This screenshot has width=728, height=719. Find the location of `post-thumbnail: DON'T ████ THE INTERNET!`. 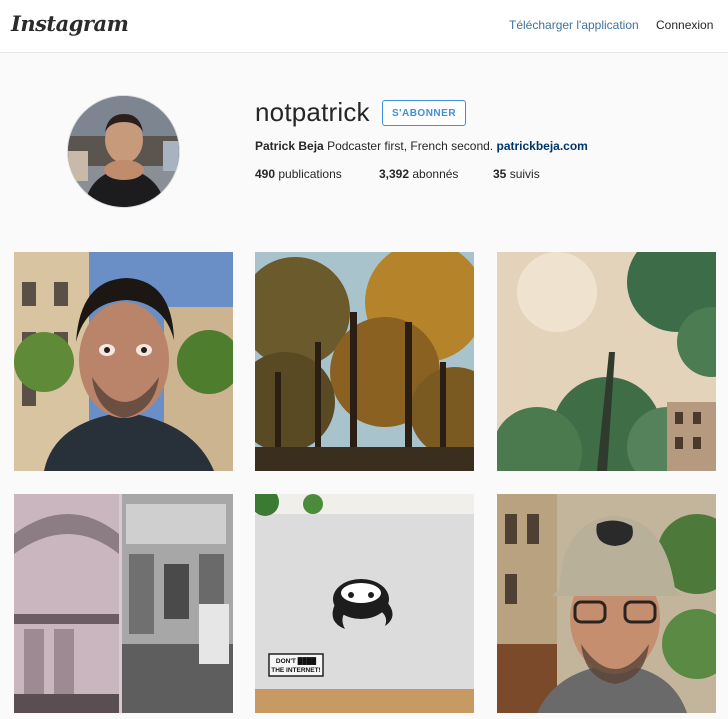

post-thumbnail: DON'T ████ THE INTERNET! is located at coordinates (364, 603).